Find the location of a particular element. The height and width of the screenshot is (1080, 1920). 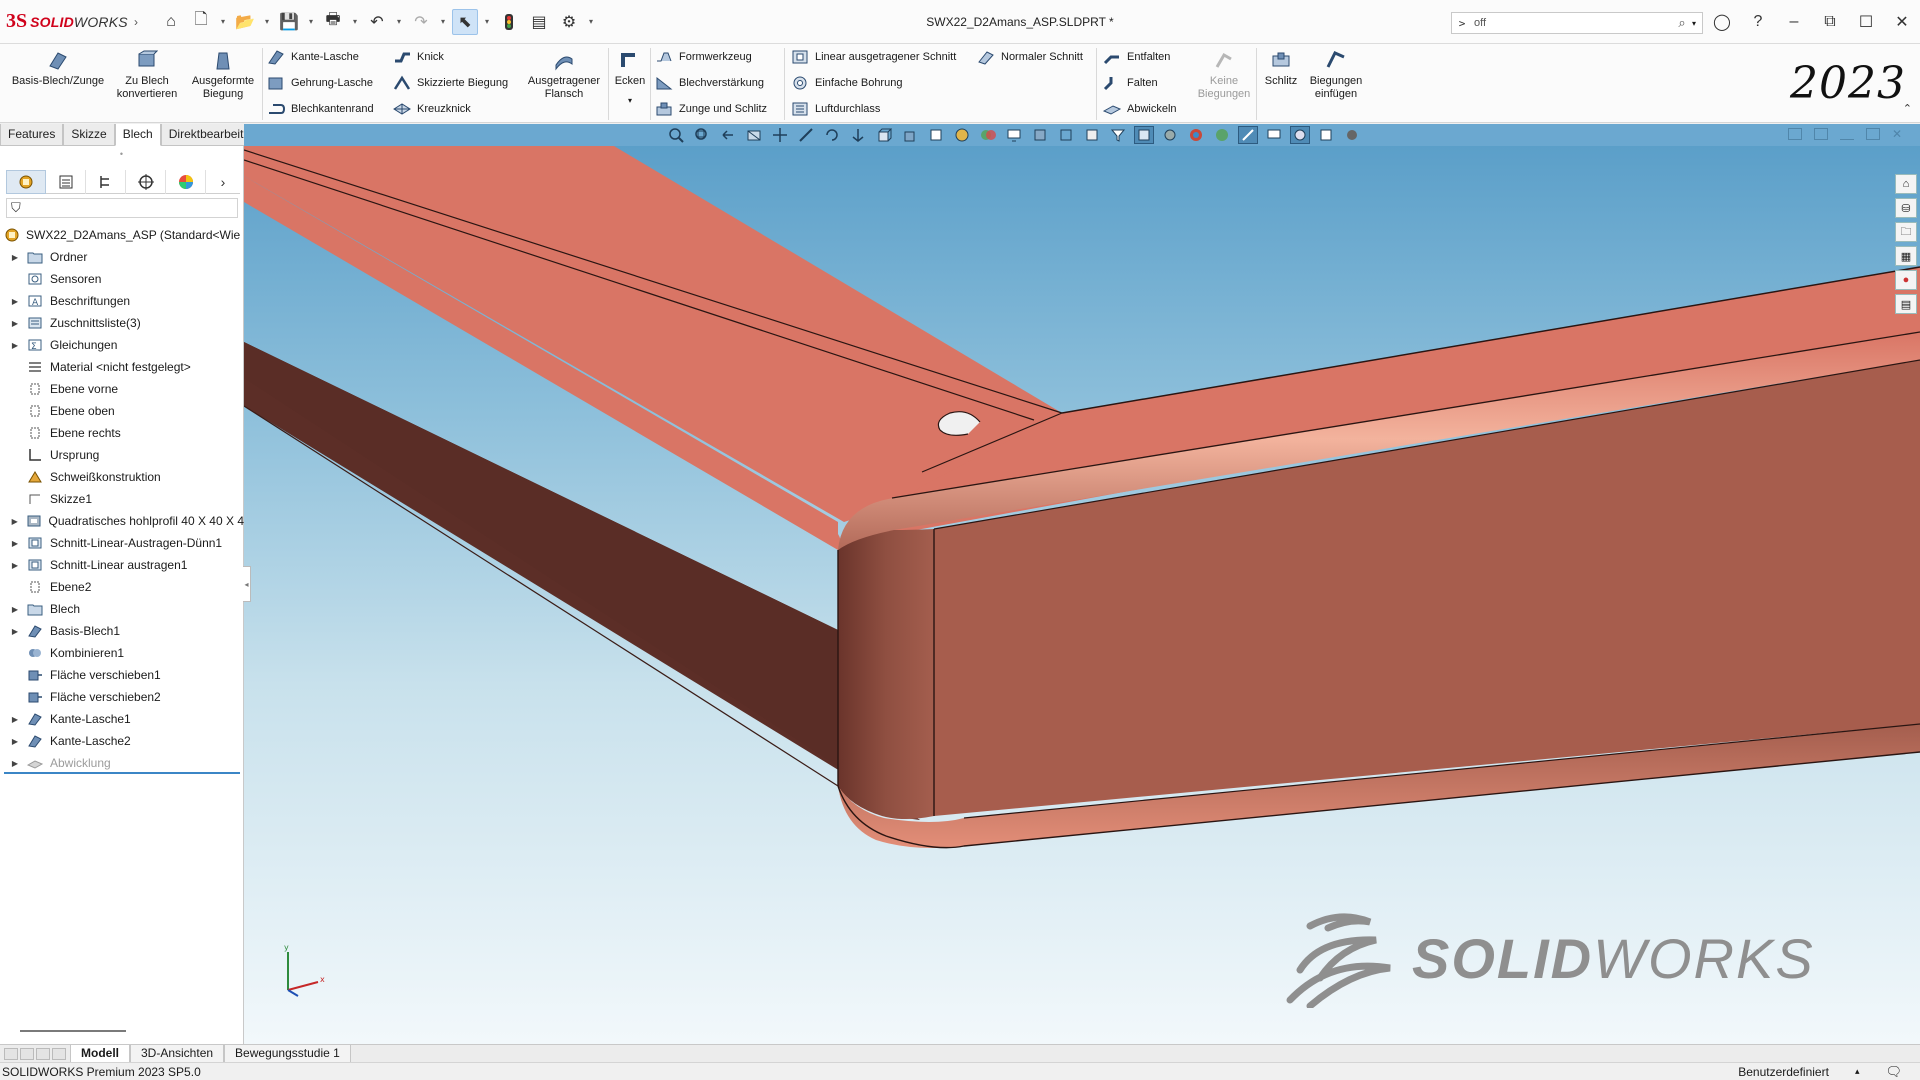

solidworks-logo: 3S SOLIDWORKS is located at coordinates (64, 22).